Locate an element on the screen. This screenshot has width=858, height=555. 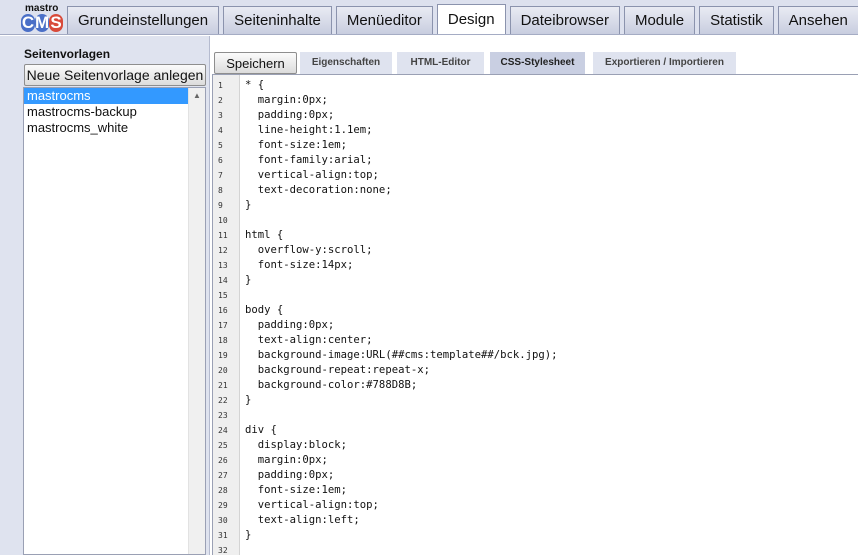
line-number: 24 is located at coordinates (223, 430).